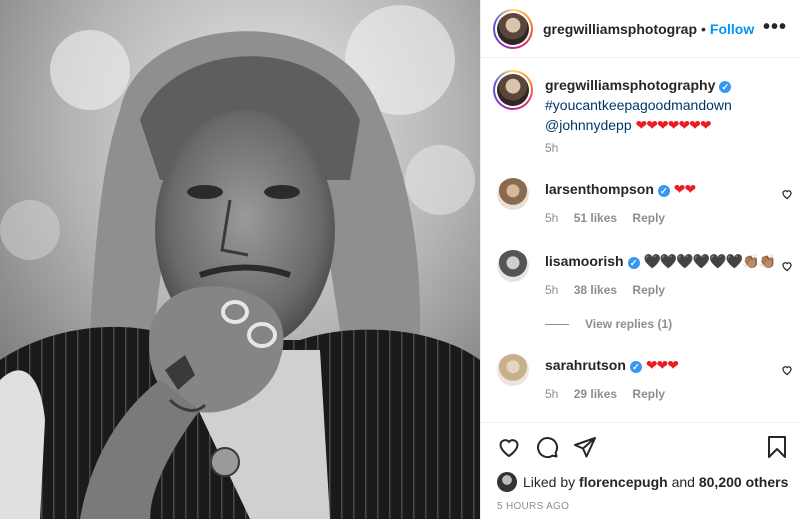 This screenshot has height=519, width=800. What do you see at coordinates (595, 290) in the screenshot?
I see `comment-likes: 38 likes` at bounding box center [595, 290].